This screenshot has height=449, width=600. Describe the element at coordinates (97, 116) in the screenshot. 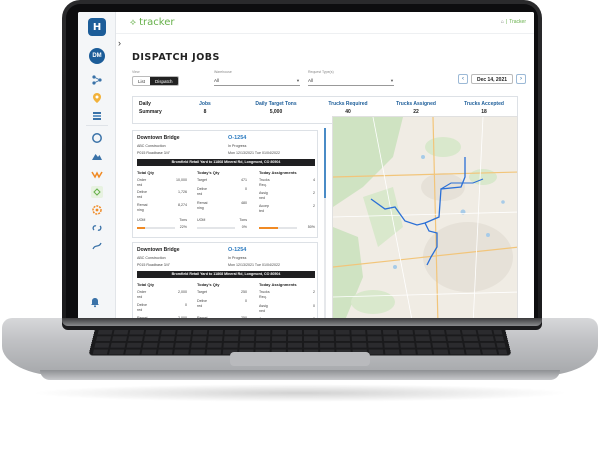

I see `stack-icon` at that location.